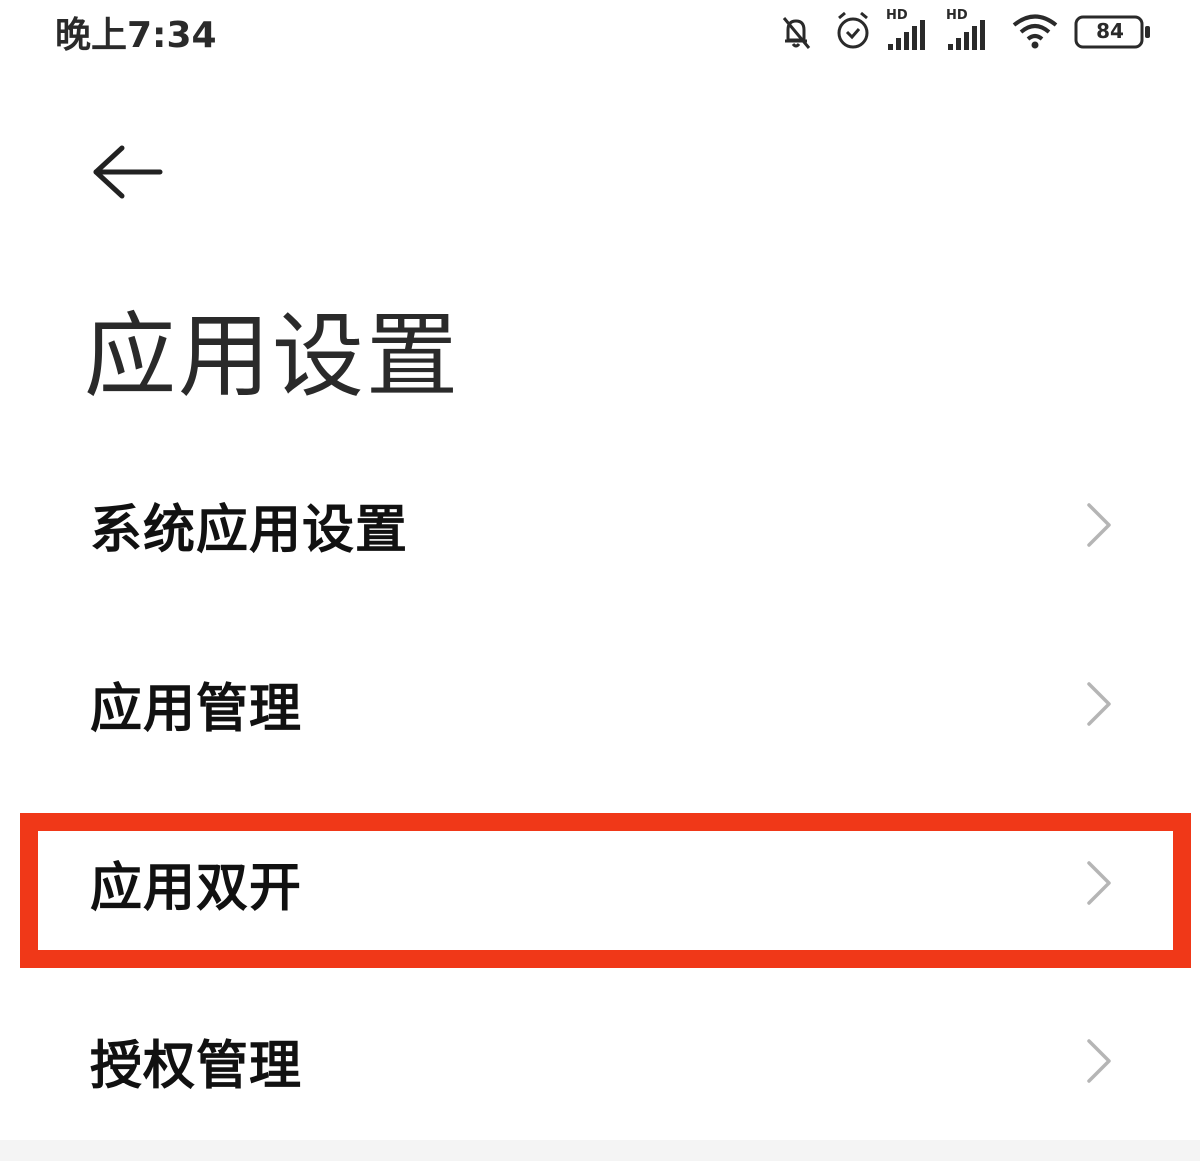  I want to click on list-item-dual-apps: 应用双开, so click(600, 883).